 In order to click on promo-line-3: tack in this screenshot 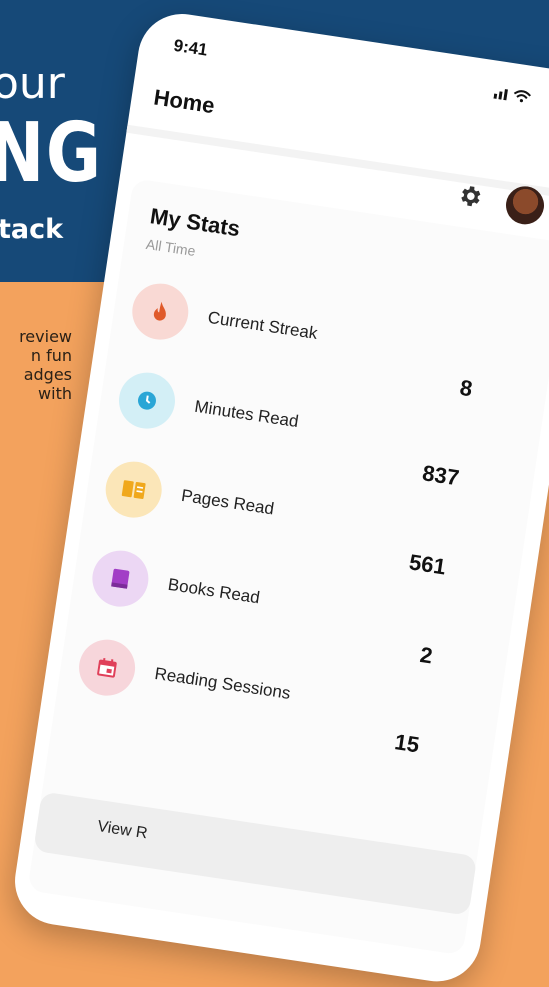, I will do `click(32, 229)`.